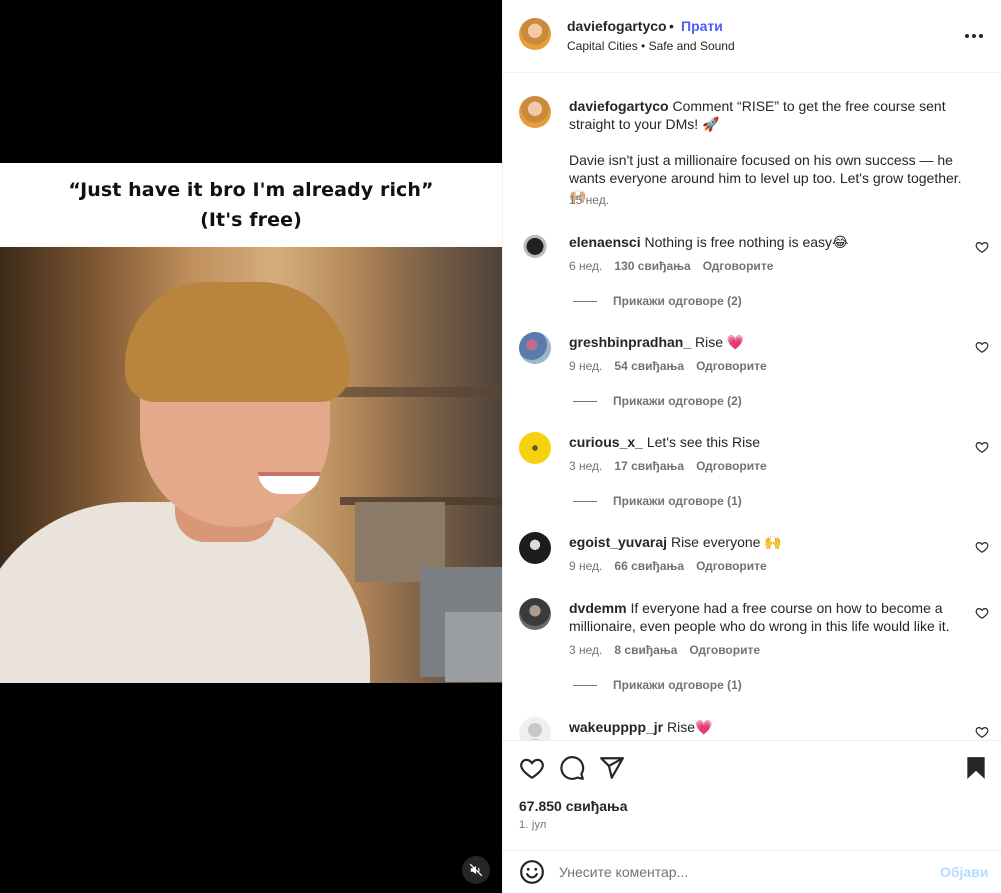 The image size is (1001, 893). I want to click on comment-meta: 3 нед. 8 свиђања Одговорите, so click(664, 650).